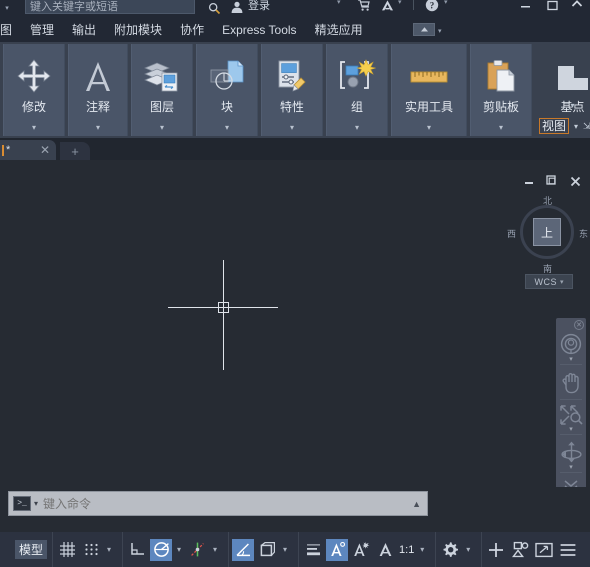 The image size is (590, 567). I want to click on zoom-caret-icon: ▾, so click(571, 430).